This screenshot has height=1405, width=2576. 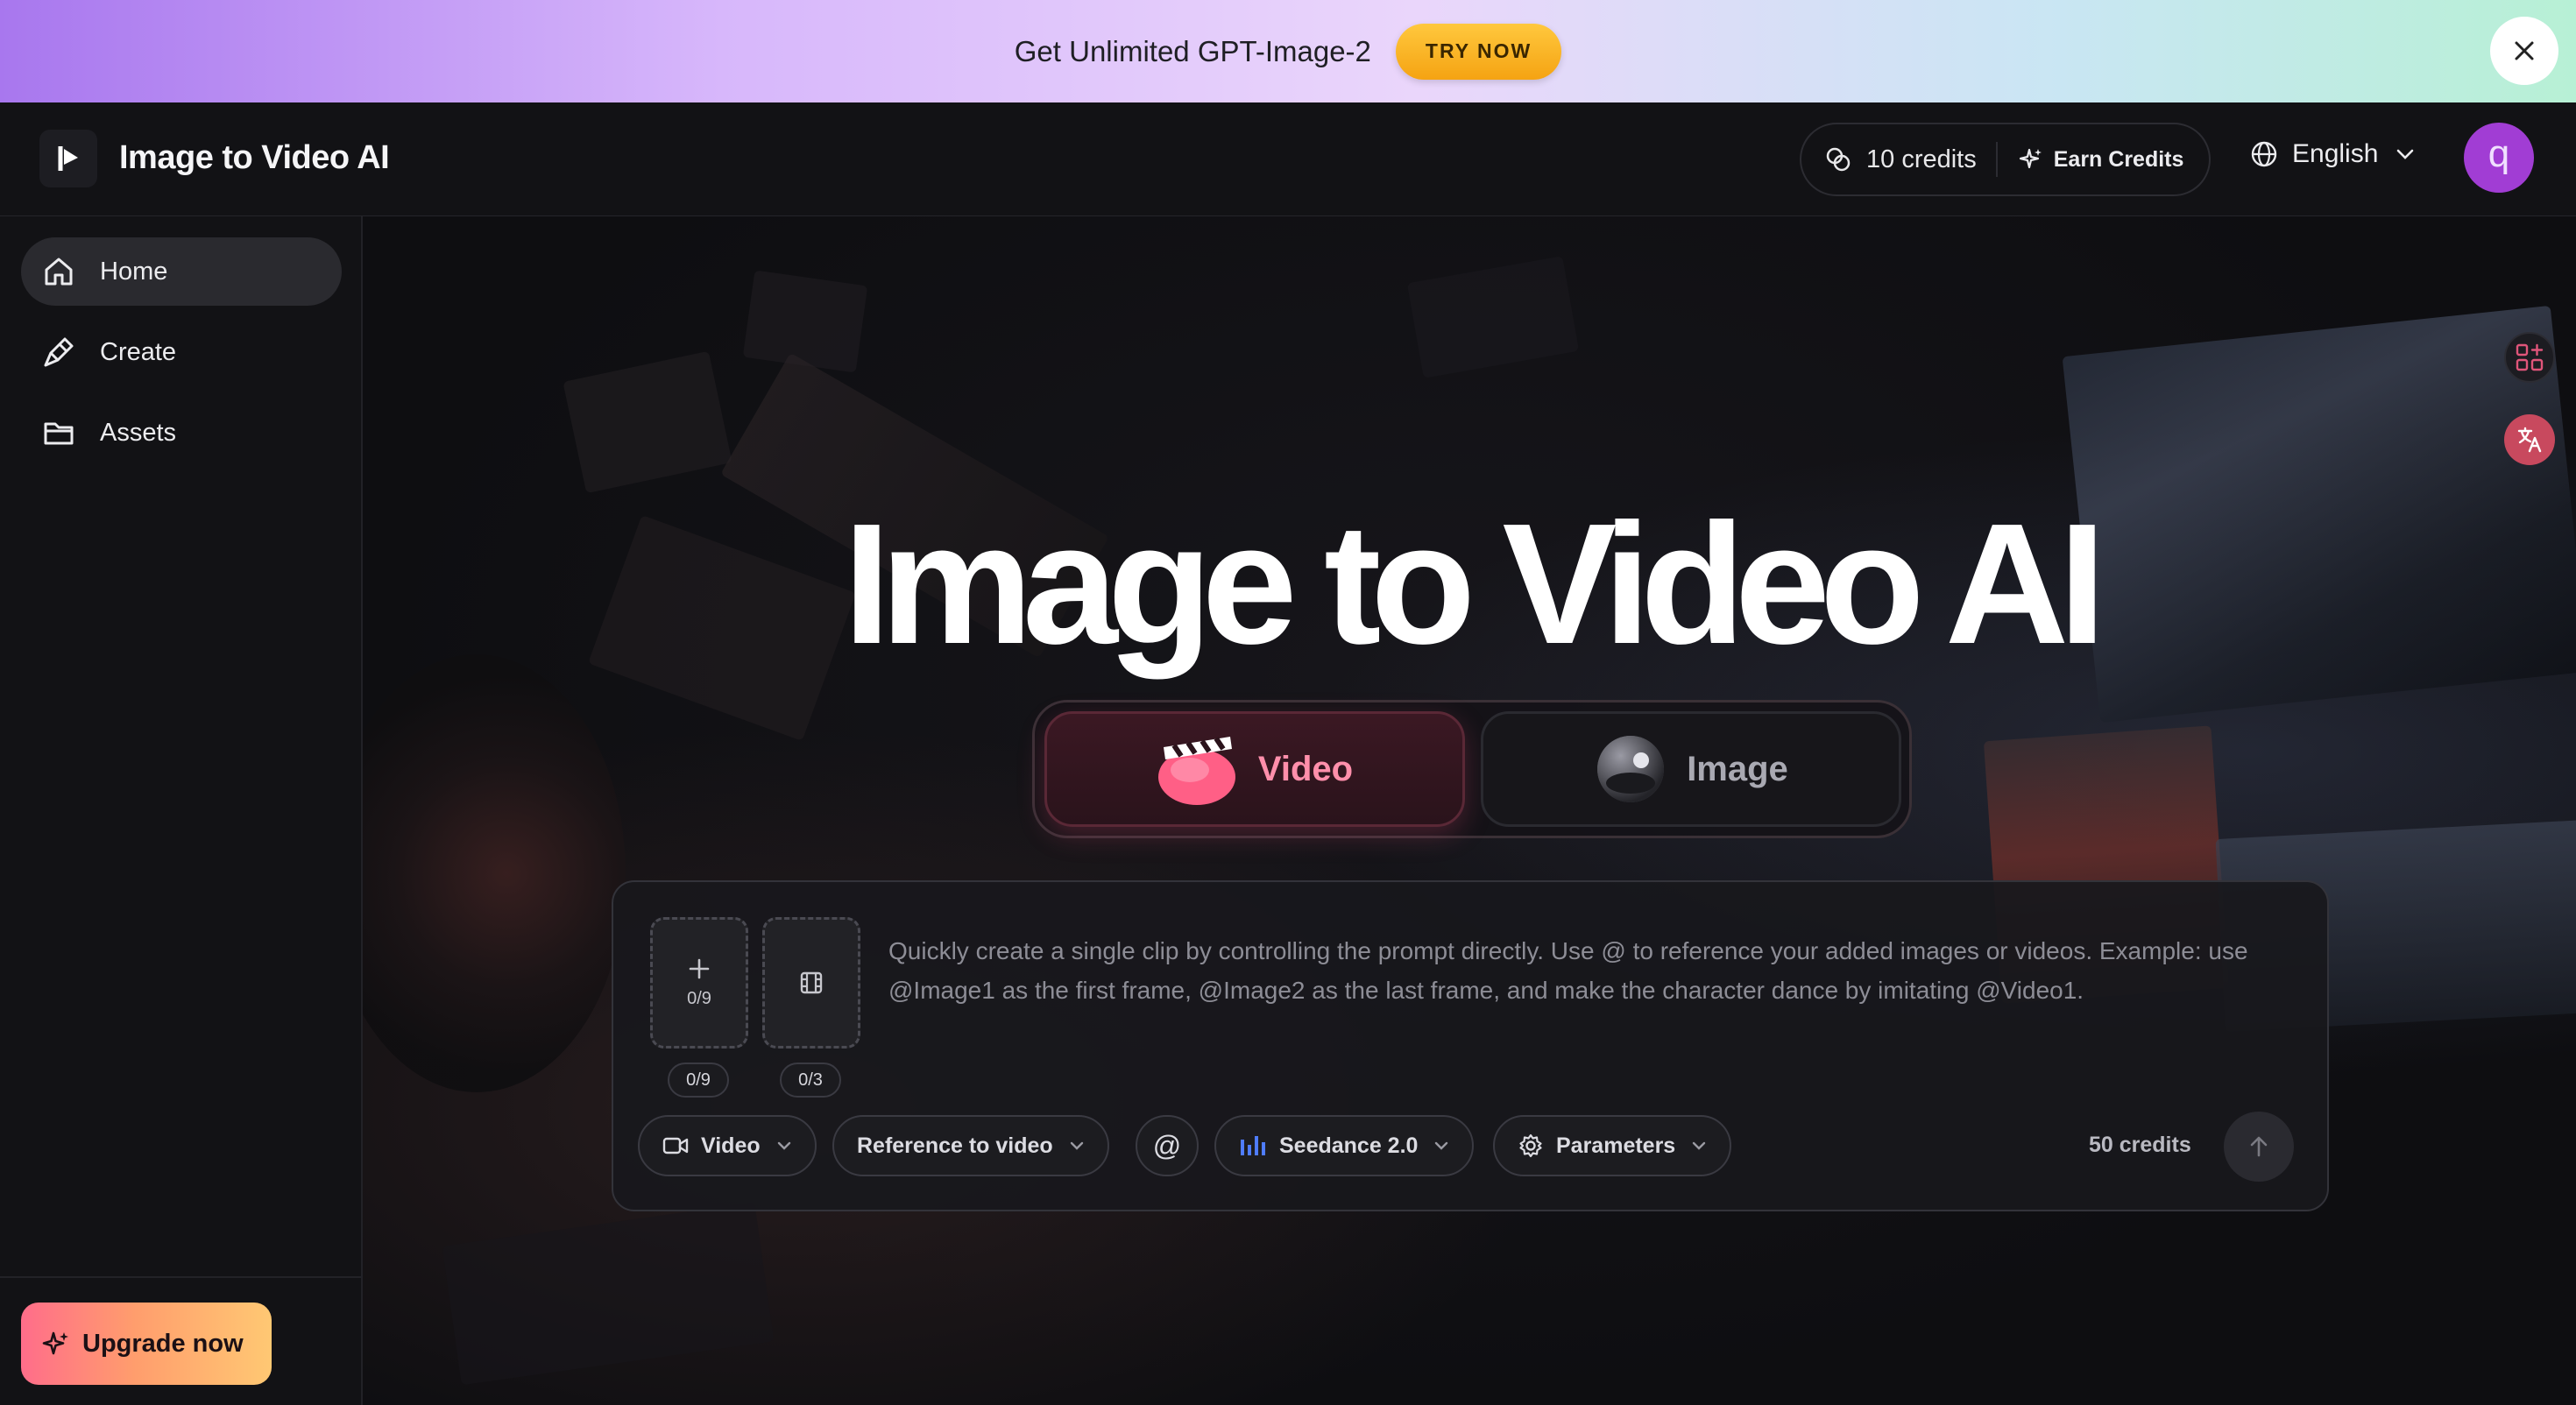 What do you see at coordinates (1630, 769) in the screenshot?
I see `image-orb-icon` at bounding box center [1630, 769].